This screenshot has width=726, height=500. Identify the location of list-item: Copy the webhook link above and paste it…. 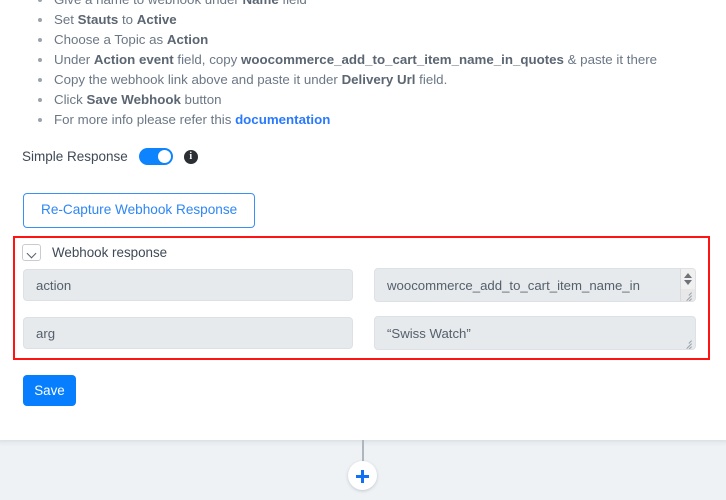
(376, 80).